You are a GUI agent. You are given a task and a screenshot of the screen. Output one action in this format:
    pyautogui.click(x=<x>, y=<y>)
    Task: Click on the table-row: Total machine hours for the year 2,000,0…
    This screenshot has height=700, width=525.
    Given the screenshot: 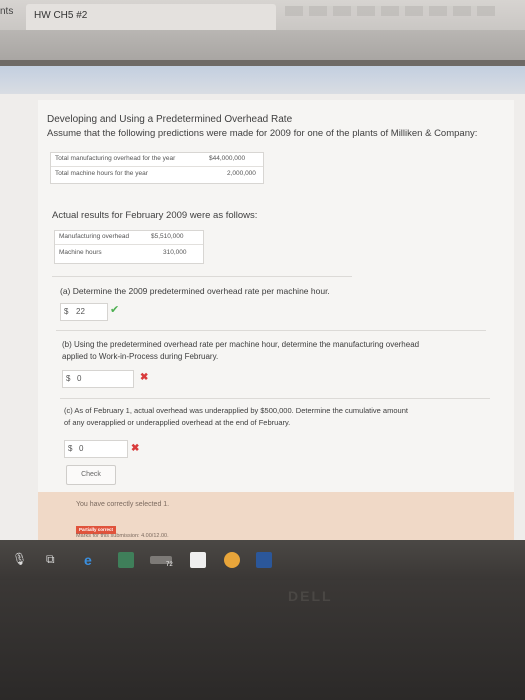 What is the action you would take?
    pyautogui.click(x=157, y=174)
    